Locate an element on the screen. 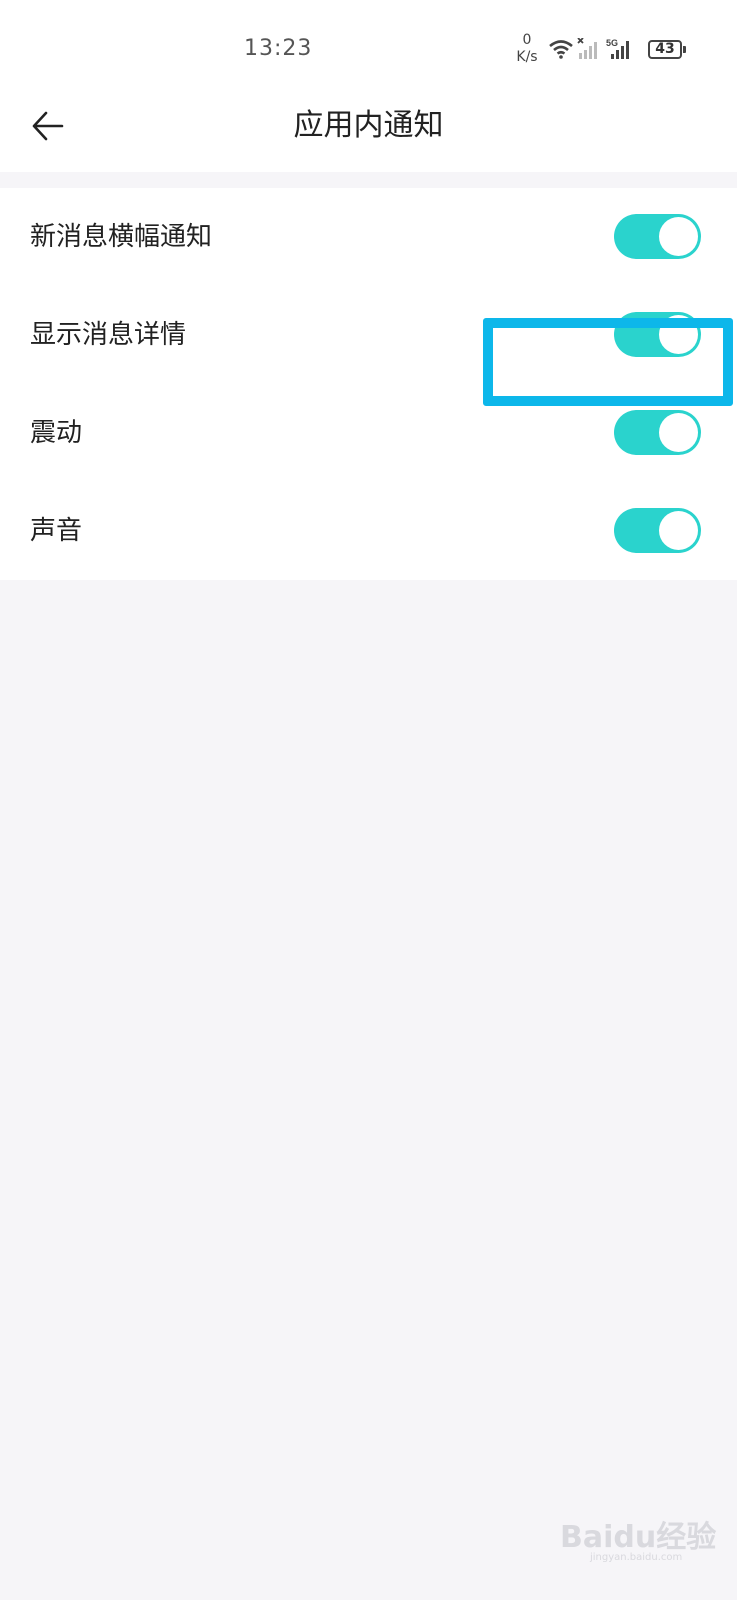  battery-icon: 43 is located at coordinates (667, 49).